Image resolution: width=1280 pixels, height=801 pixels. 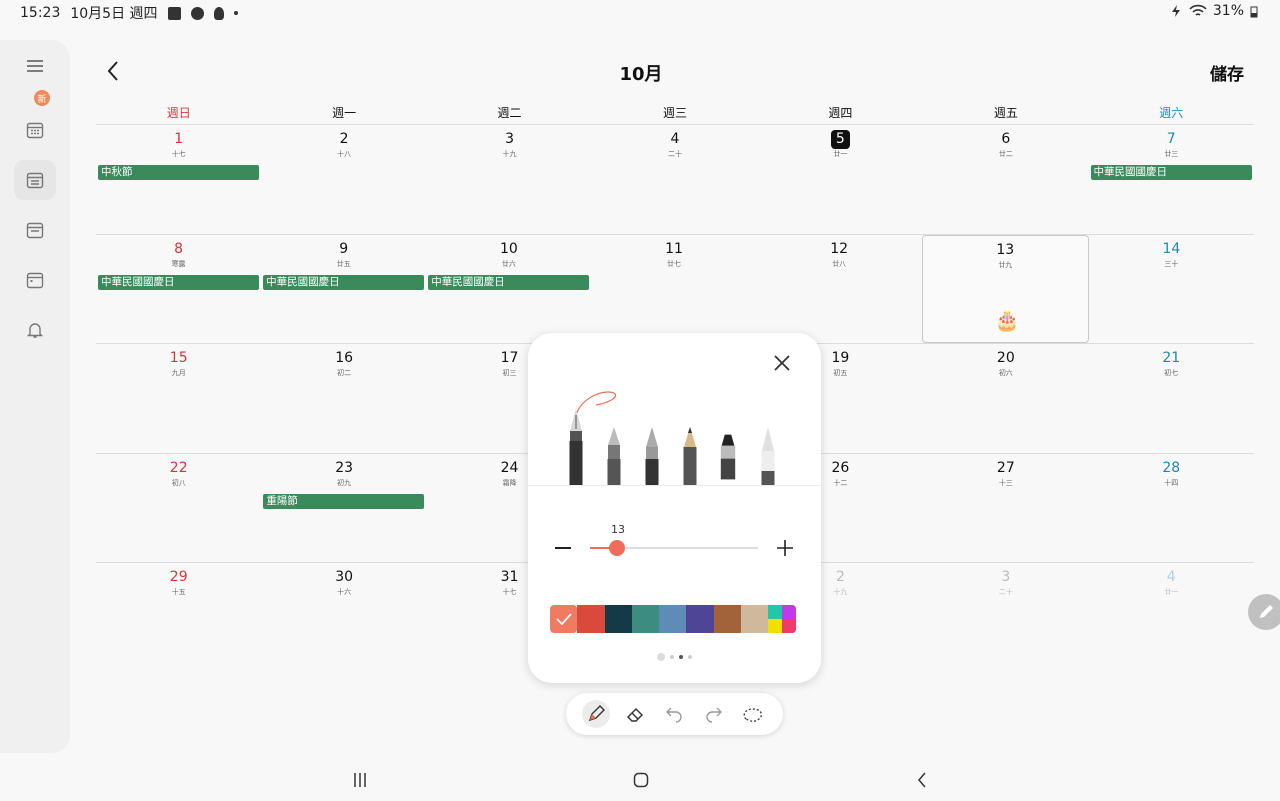 I want to click on gallery-icon, so click(x=174, y=13).